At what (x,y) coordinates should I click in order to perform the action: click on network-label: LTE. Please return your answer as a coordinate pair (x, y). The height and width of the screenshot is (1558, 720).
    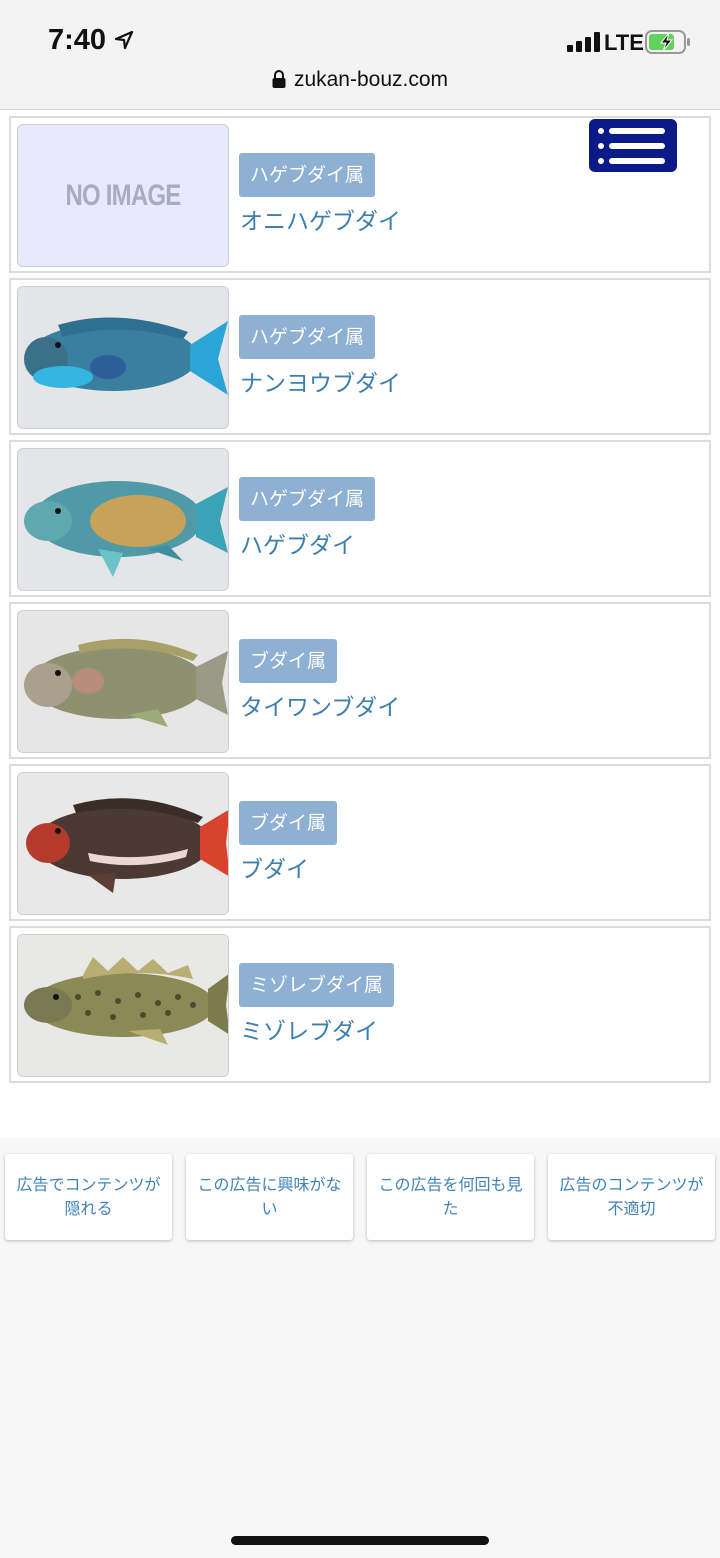
    Looking at the image, I should click on (624, 42).